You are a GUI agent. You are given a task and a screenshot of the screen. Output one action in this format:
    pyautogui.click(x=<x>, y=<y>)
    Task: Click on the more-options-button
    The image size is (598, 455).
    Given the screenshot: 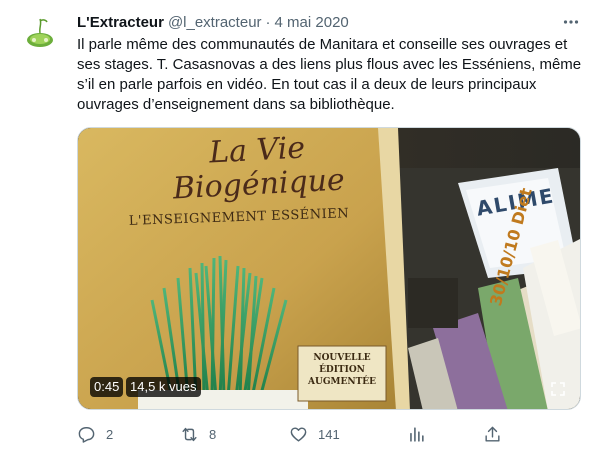 What is the action you would take?
    pyautogui.click(x=571, y=22)
    